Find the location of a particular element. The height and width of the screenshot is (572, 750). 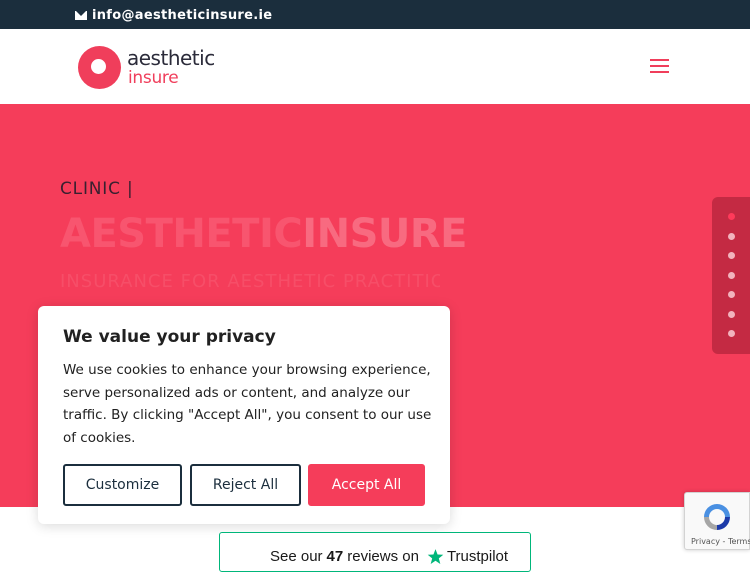

customize-button: Customize is located at coordinates (122, 485).